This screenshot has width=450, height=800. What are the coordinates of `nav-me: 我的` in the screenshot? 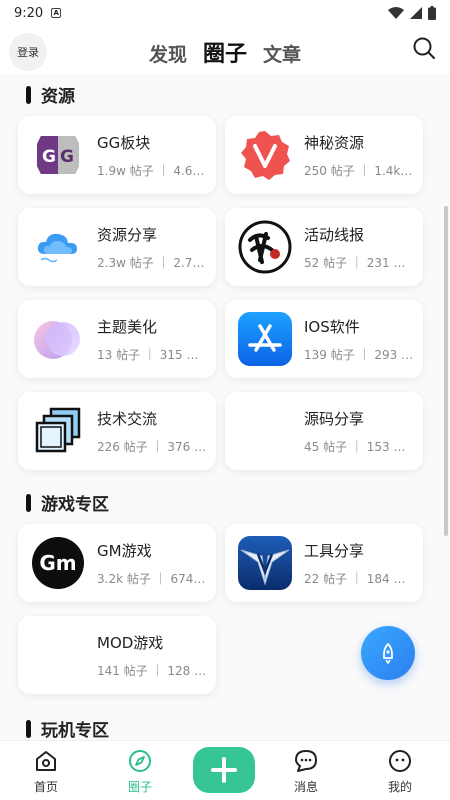 It's located at (400, 772).